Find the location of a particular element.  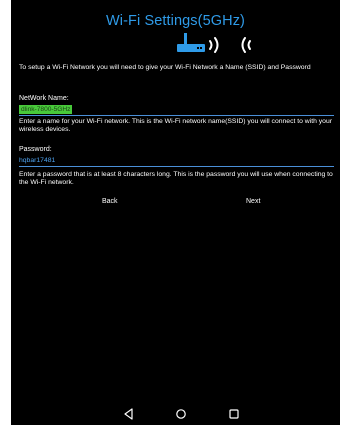

password-field: hqbar17481 is located at coordinates (176, 161).